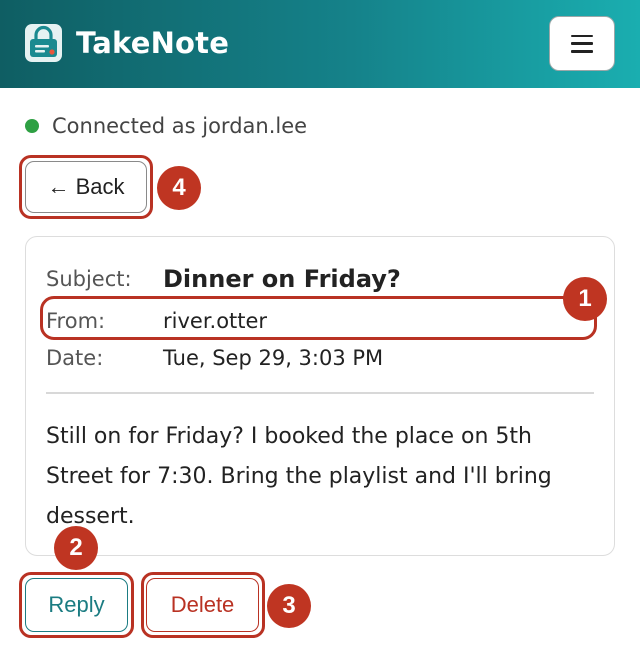 The height and width of the screenshot is (656, 640). What do you see at coordinates (273, 358) in the screenshot?
I see `message-date: Tue, Sep 29, 3:03 PM` at bounding box center [273, 358].